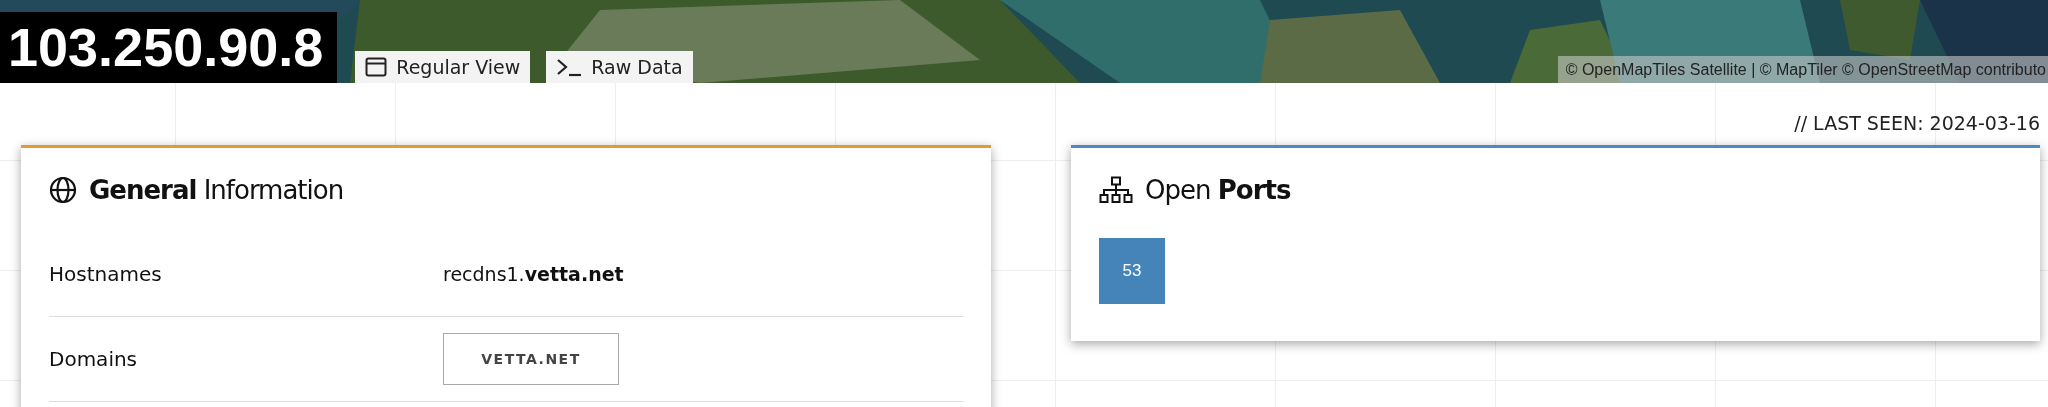 This screenshot has height=407, width=2048. I want to click on field-label: Hostnames, so click(106, 274).